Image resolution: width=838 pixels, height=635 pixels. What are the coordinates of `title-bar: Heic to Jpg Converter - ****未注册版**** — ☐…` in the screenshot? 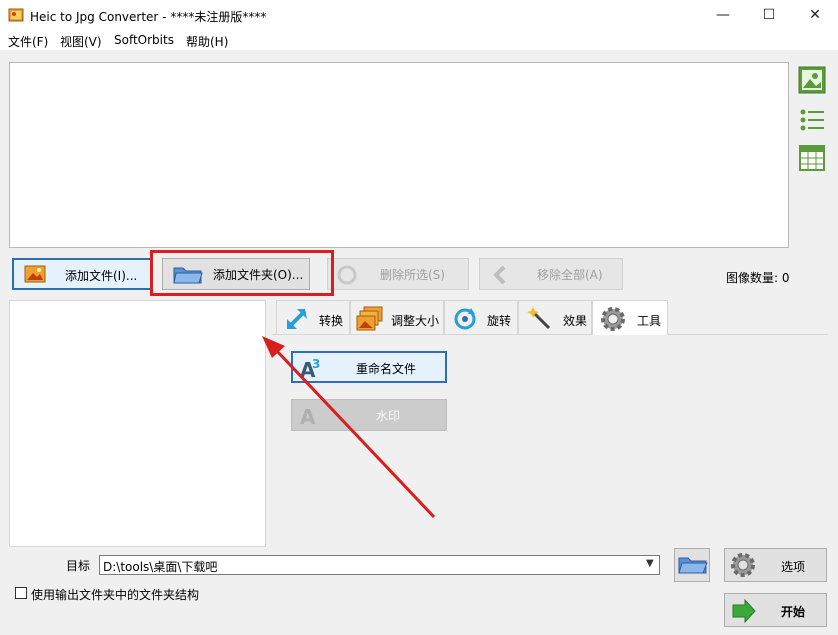 It's located at (419, 15).